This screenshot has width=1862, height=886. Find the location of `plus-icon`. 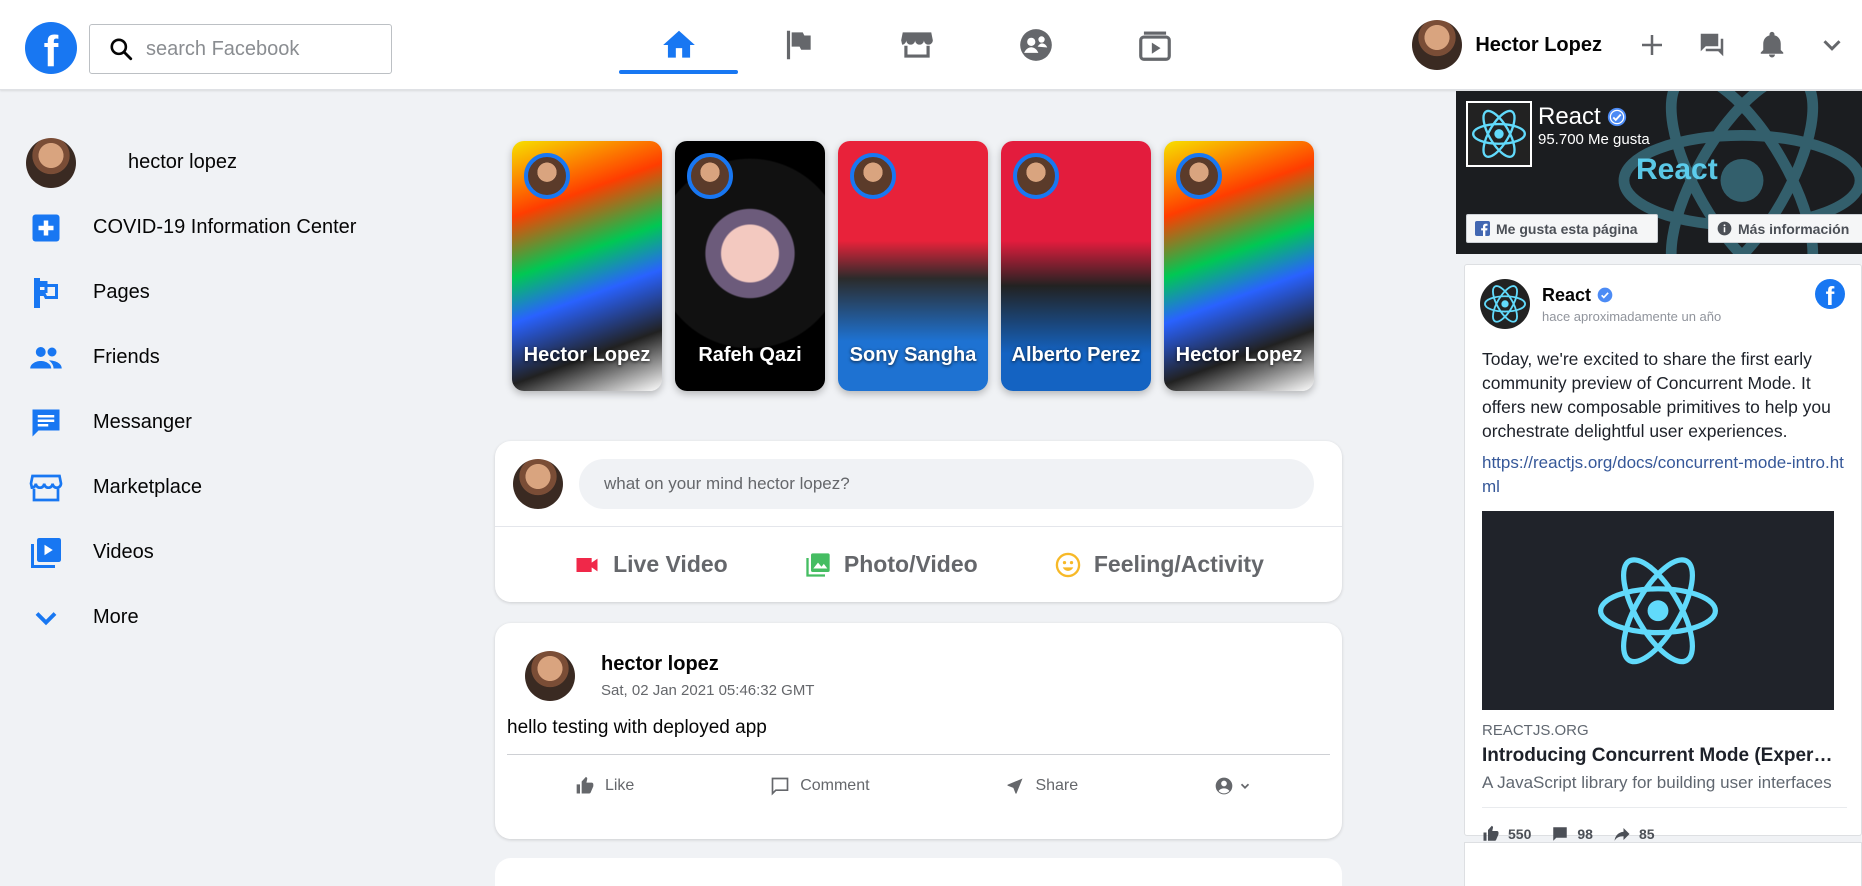

plus-icon is located at coordinates (1652, 45).